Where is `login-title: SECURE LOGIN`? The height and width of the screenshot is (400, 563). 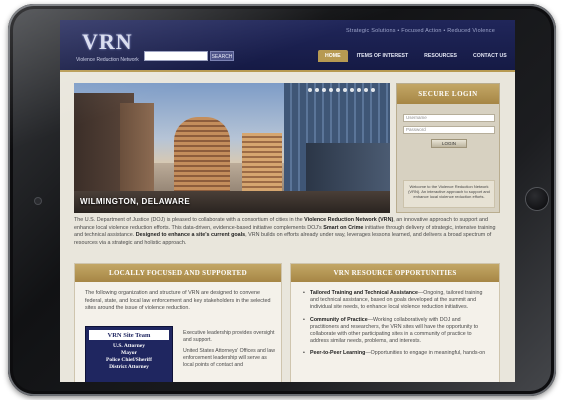
login-title: SECURE LOGIN is located at coordinates (448, 94).